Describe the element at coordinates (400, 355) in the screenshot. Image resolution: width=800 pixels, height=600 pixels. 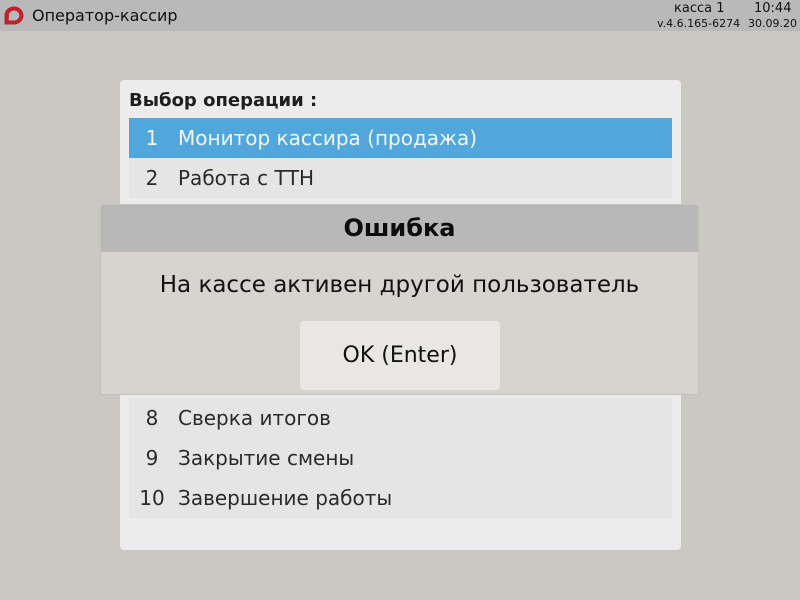
I see `ok-button: OK (Enter)` at that location.